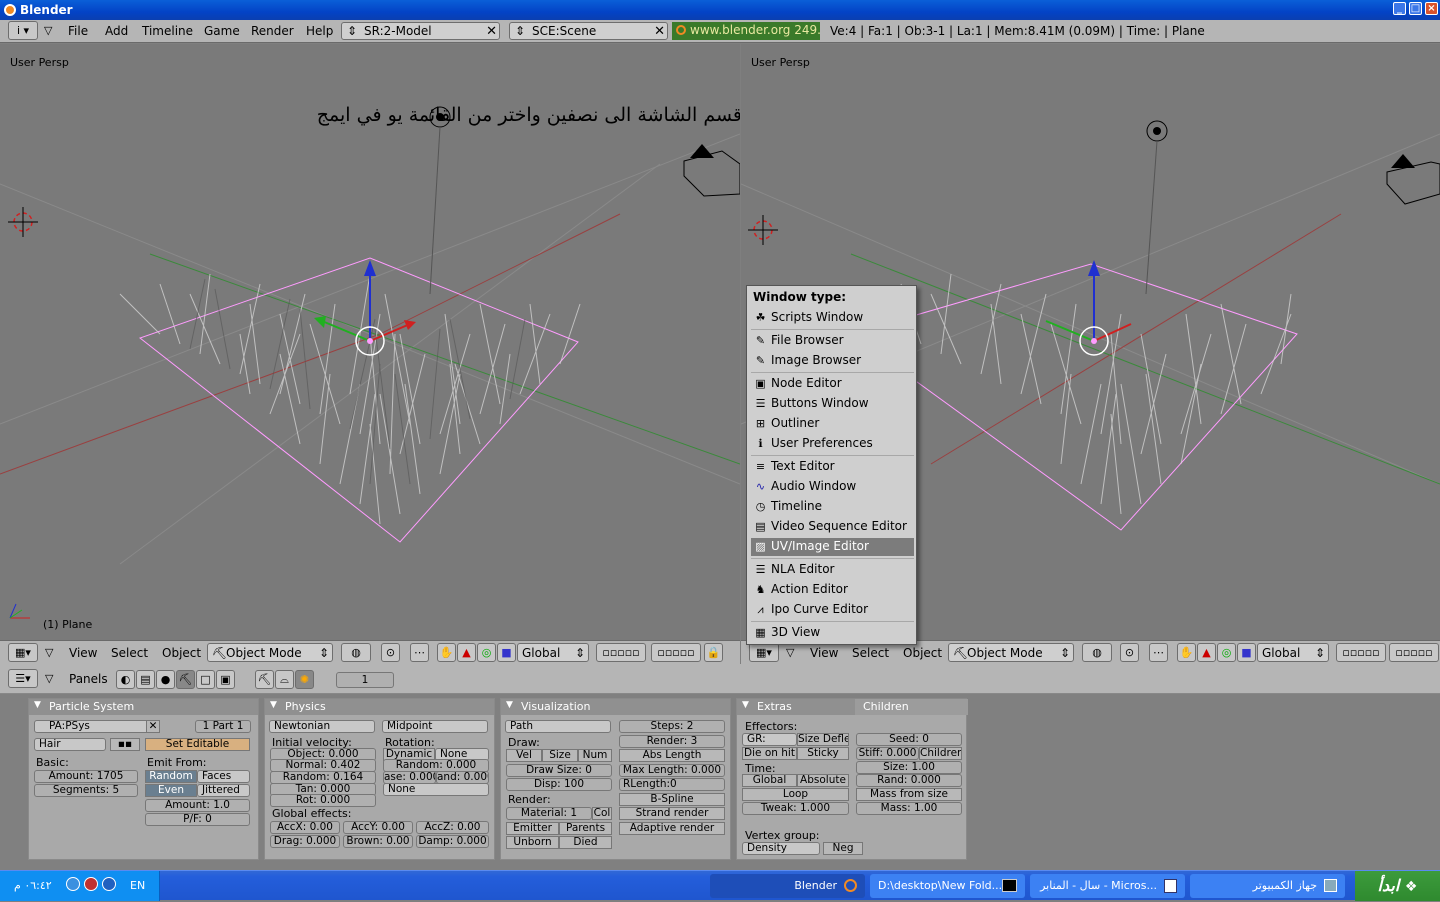 The height and width of the screenshot is (902, 1440). Describe the element at coordinates (1267, 886) in the screenshot. I see `taskbar-my-computer: جهاز الكمبيوتر` at that location.